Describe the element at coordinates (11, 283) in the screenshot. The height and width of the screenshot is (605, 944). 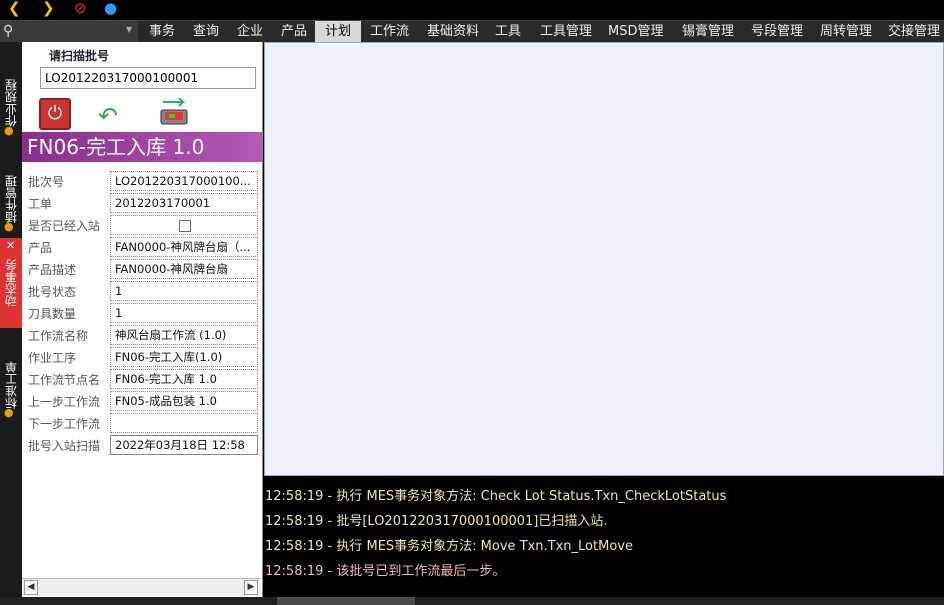
I see `rail-tab-label: 动态事务` at that location.